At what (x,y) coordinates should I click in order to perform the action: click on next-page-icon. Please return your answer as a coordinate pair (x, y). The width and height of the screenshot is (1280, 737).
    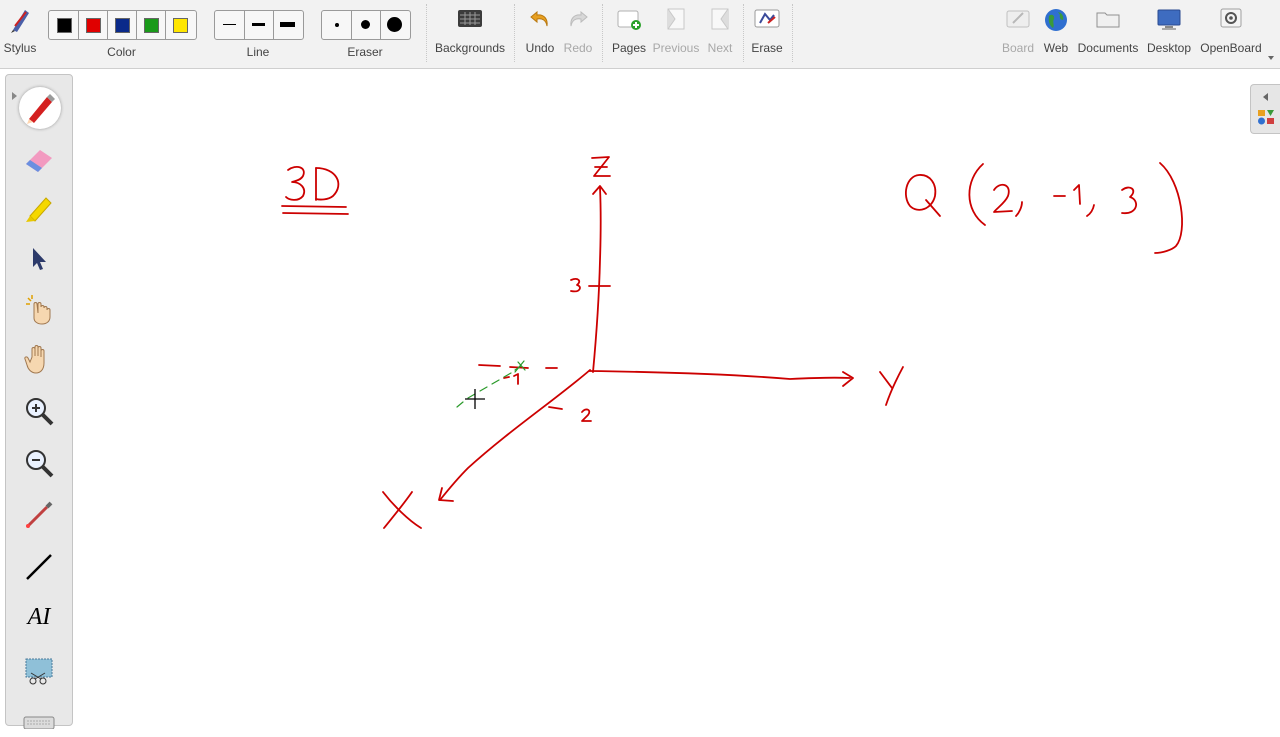
    Looking at the image, I should click on (720, 19).